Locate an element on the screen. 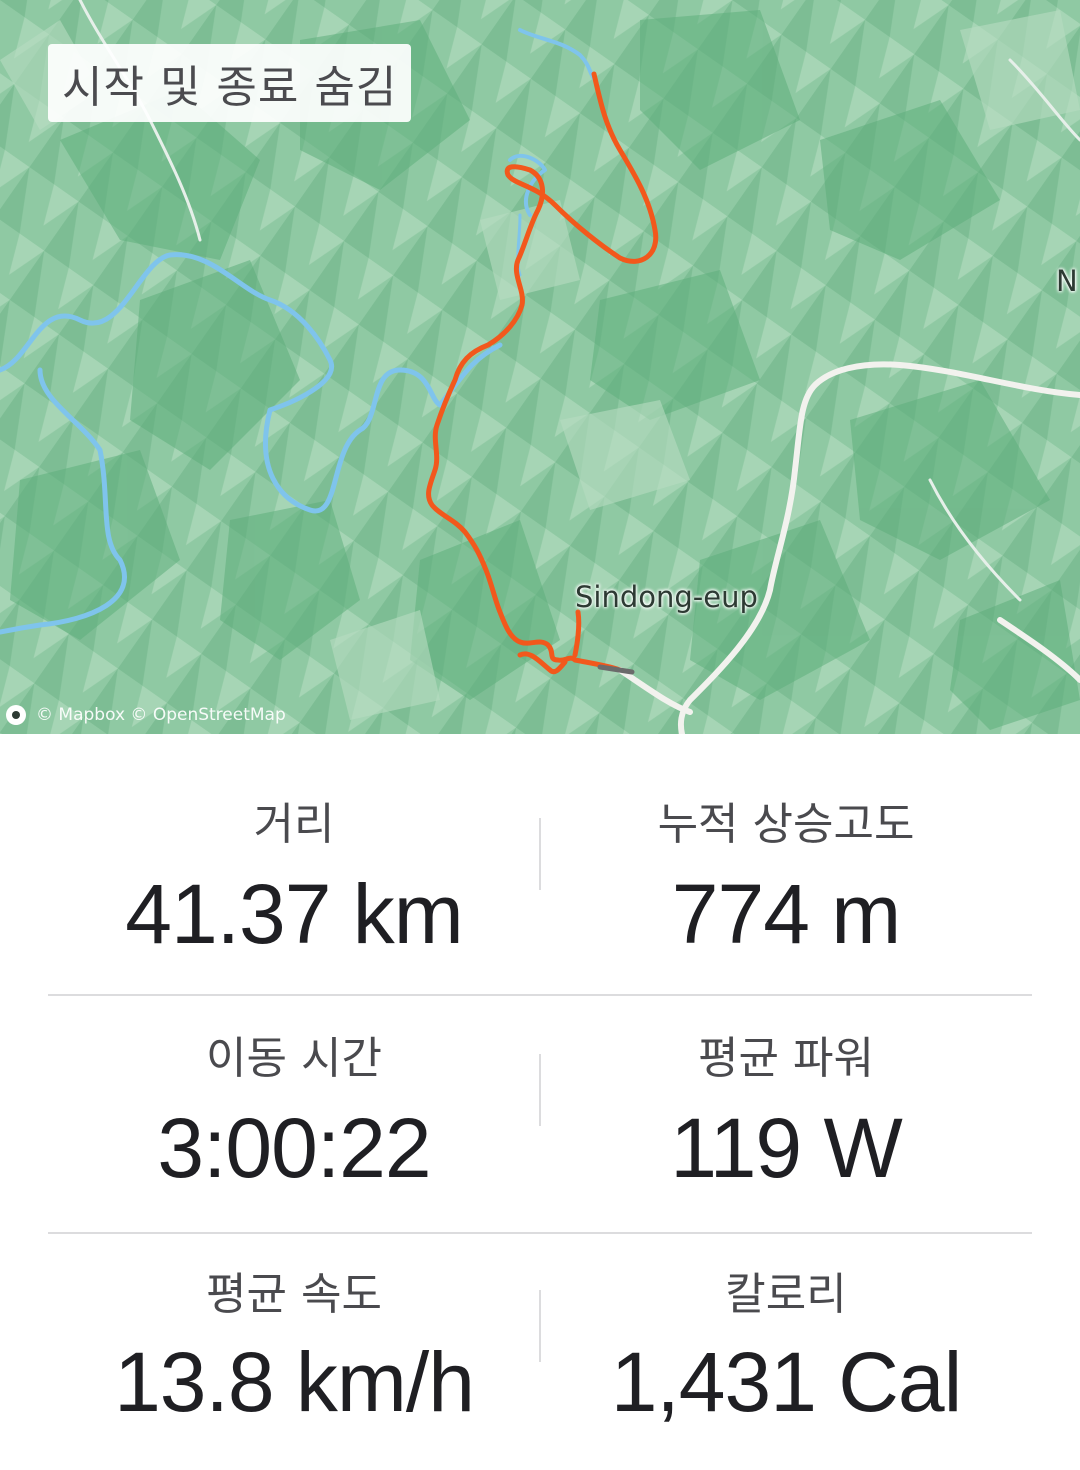 This screenshot has width=1080, height=1470. stat-moving-time: 이동 시간 3:00:22 is located at coordinates (294, 1114).